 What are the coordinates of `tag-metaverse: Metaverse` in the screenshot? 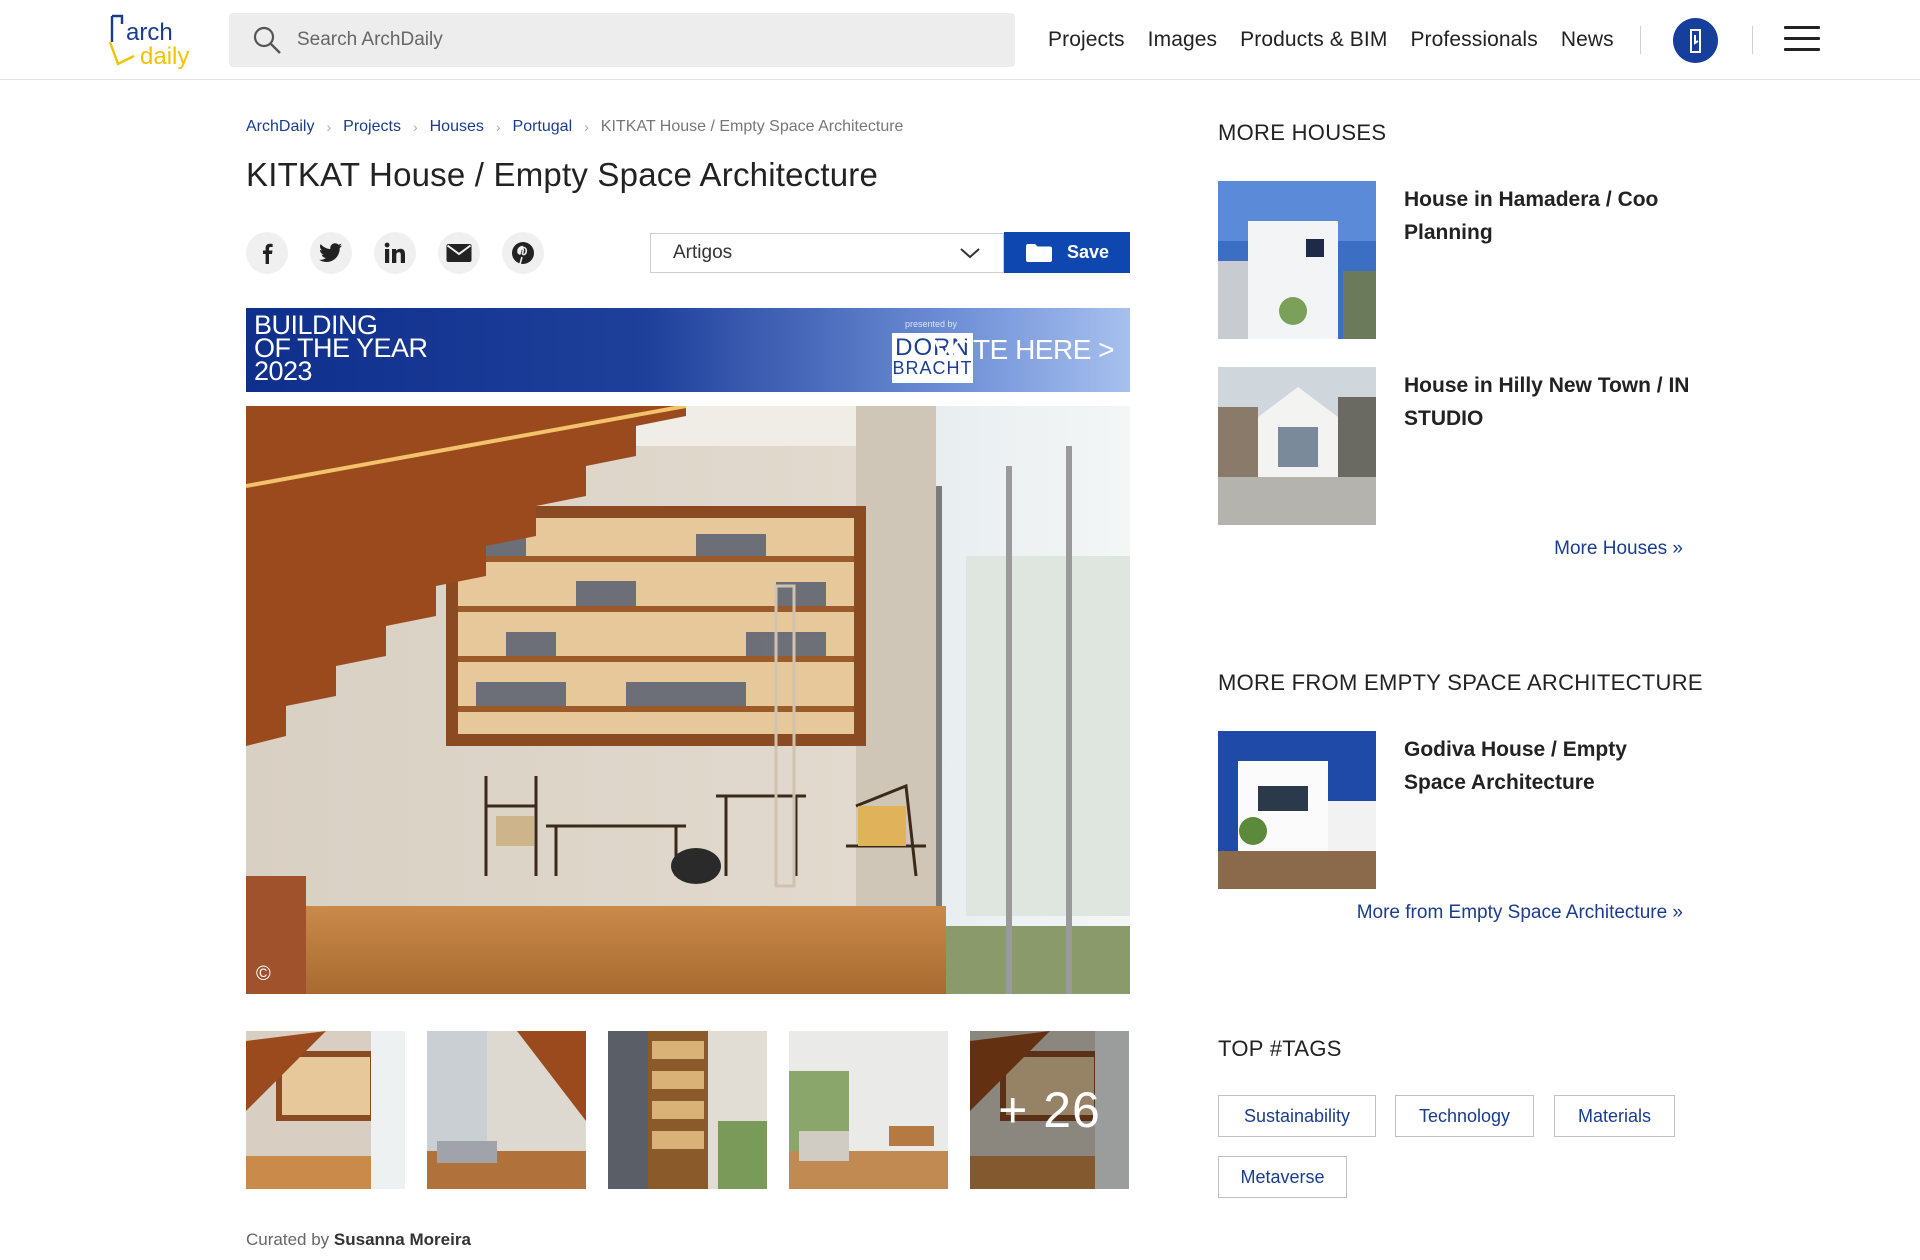 It's located at (1282, 1177).